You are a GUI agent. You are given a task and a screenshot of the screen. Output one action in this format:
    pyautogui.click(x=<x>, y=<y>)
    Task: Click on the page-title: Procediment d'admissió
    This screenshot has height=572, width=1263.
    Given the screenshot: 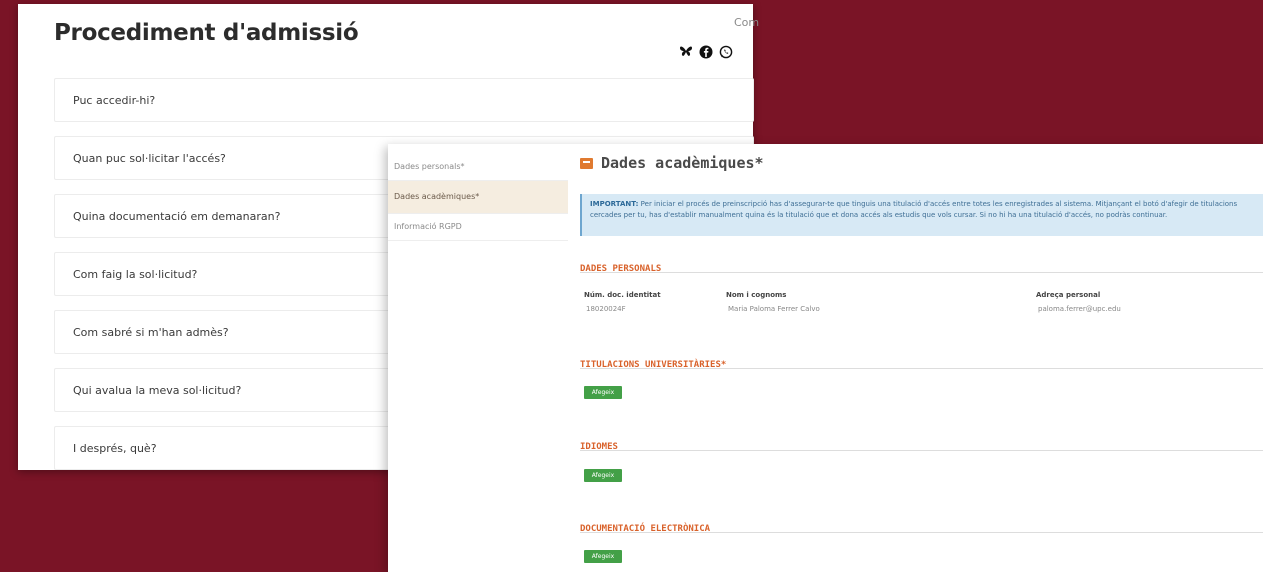 What is the action you would take?
    pyautogui.click(x=206, y=33)
    